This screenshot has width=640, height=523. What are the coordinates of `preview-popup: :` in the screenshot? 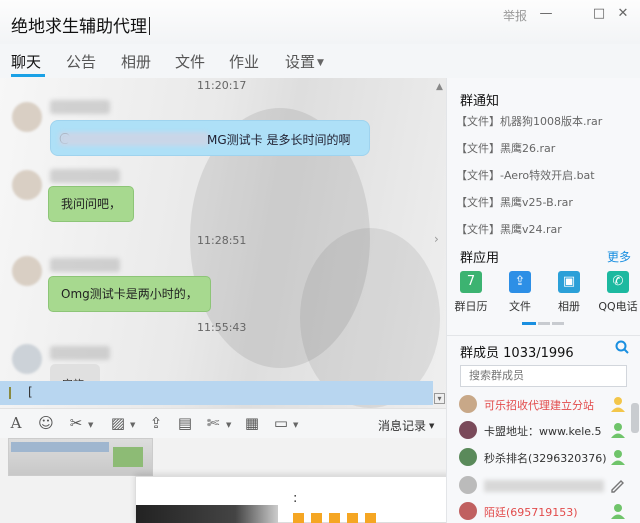 It's located at (293, 499).